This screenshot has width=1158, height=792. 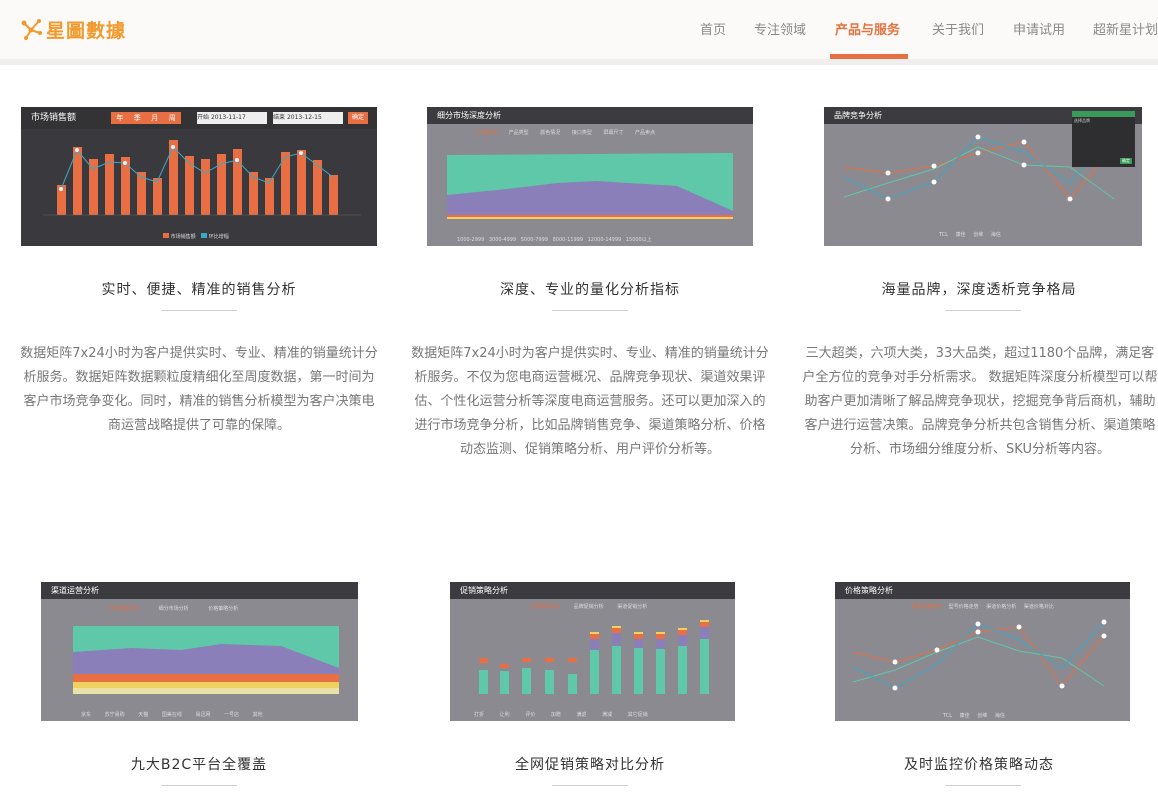 What do you see at coordinates (1126, 161) in the screenshot?
I see `panel-confirm-button: 确定` at bounding box center [1126, 161].